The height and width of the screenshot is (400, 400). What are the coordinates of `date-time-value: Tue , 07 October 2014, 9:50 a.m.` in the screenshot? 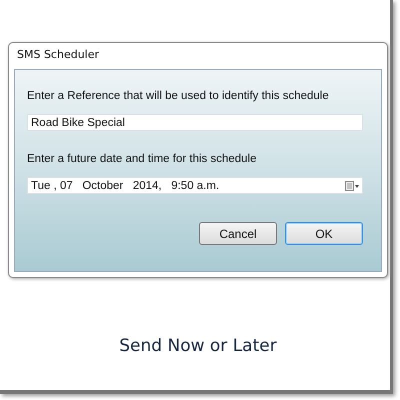 It's located at (125, 186).